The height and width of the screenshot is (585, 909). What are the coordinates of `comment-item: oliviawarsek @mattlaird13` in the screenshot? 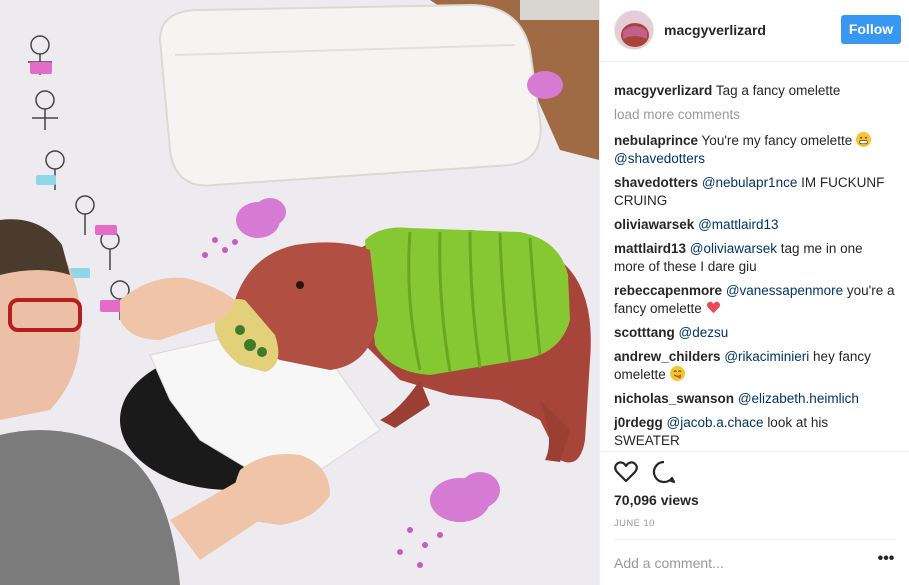 It's located at (755, 225).